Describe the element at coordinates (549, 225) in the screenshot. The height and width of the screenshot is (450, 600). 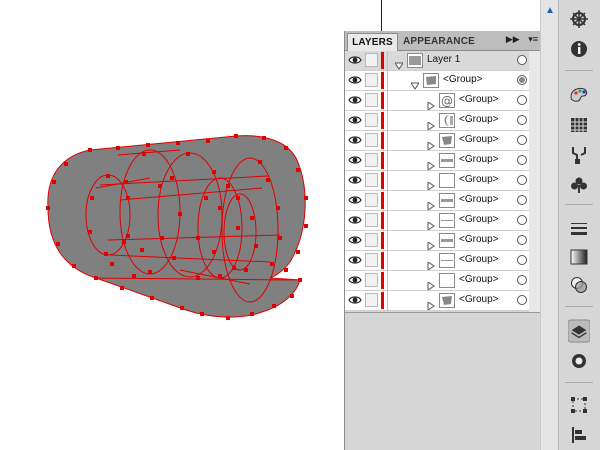
I see `canvas-vertical-scrollbar: ▲` at that location.